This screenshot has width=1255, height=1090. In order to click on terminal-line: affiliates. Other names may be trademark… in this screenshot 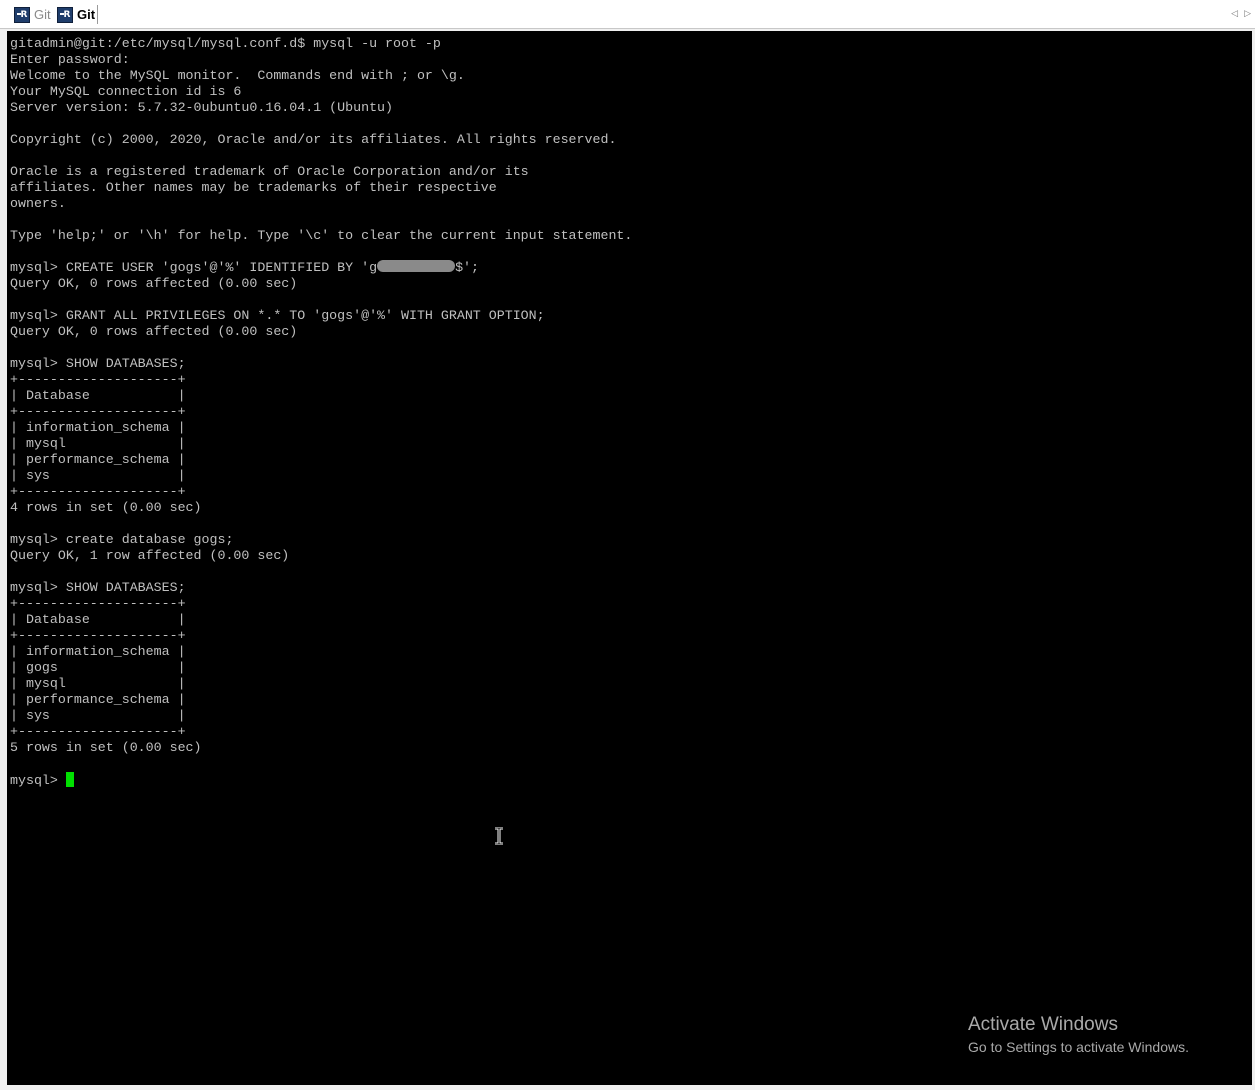, I will do `click(253, 187)`.